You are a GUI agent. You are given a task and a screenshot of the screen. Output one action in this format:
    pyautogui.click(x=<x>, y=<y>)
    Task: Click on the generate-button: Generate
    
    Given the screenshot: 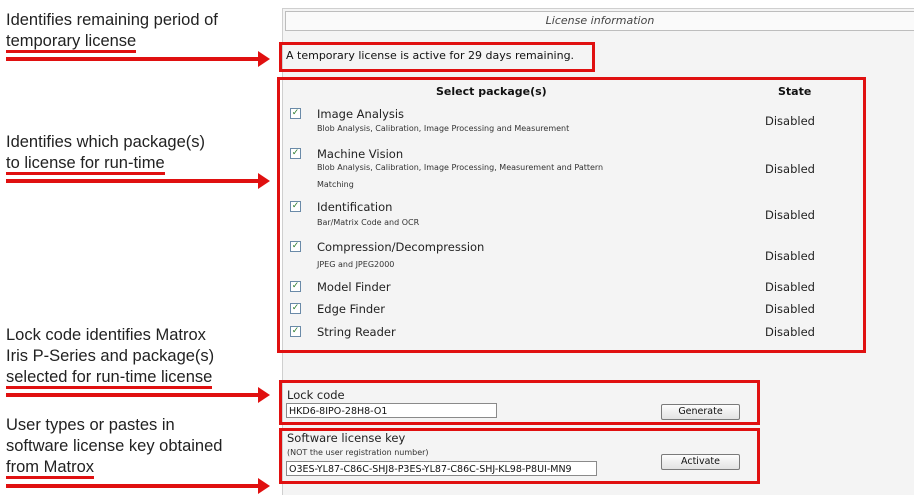 What is the action you would take?
    pyautogui.click(x=700, y=412)
    